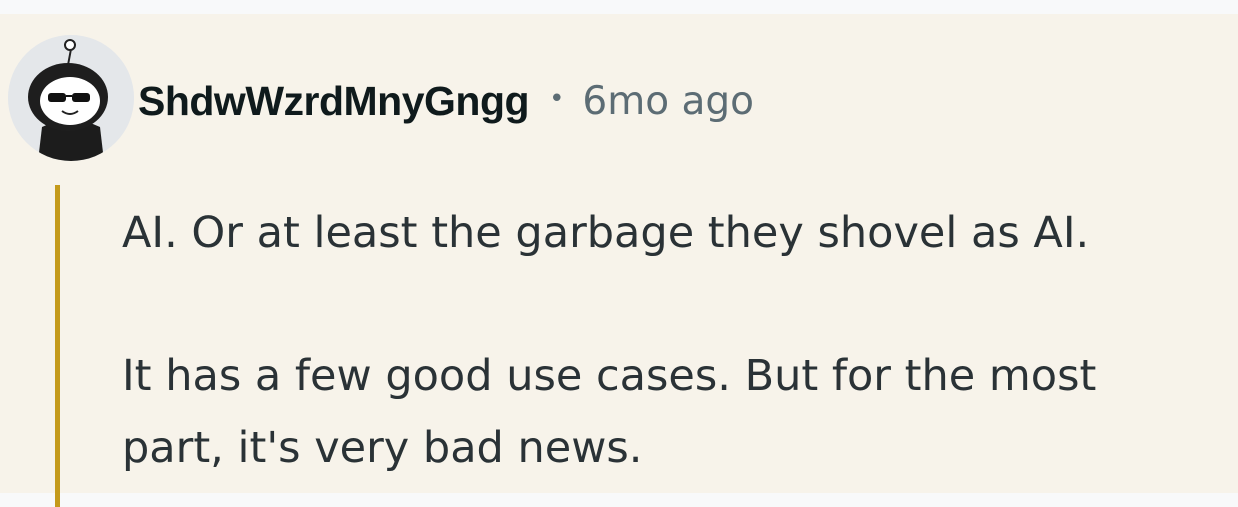 This screenshot has width=1238, height=507. What do you see at coordinates (382, 448) in the screenshot?
I see `comment-line: part, it's very bad news.` at bounding box center [382, 448].